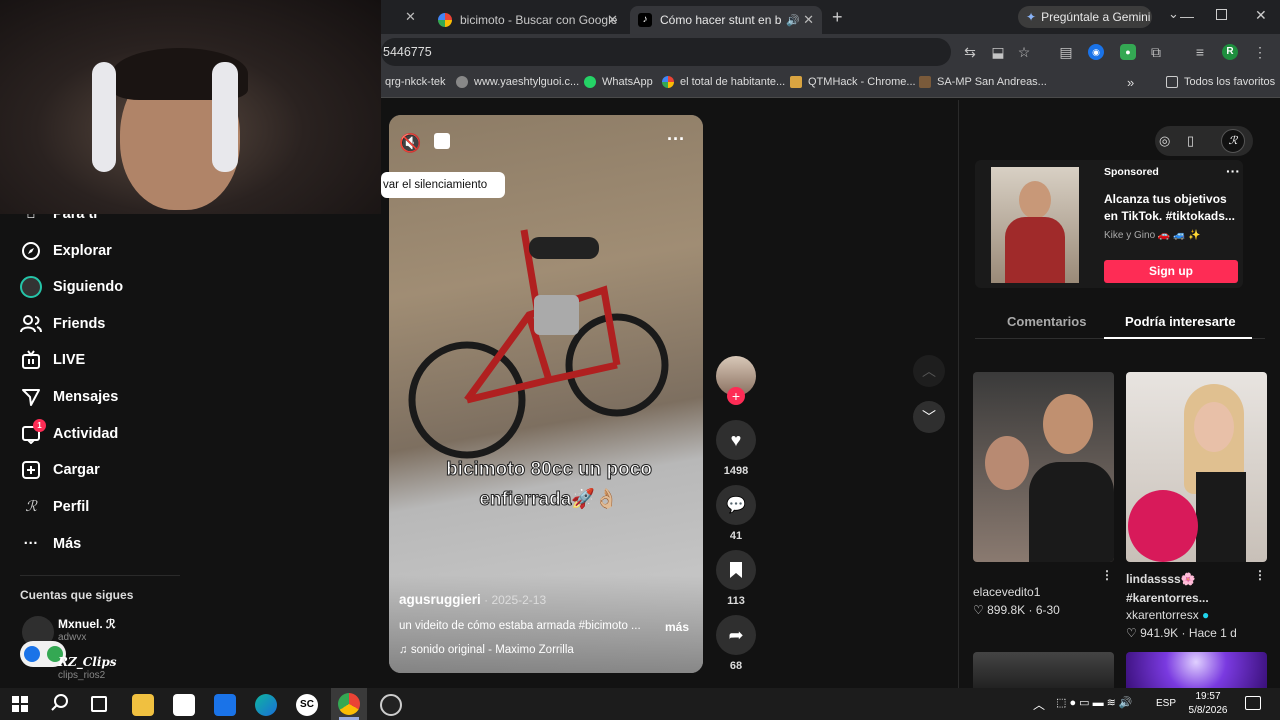 This screenshot has width=1280, height=720. Describe the element at coordinates (62, 324) in the screenshot. I see `nav-friends: Friends` at that location.